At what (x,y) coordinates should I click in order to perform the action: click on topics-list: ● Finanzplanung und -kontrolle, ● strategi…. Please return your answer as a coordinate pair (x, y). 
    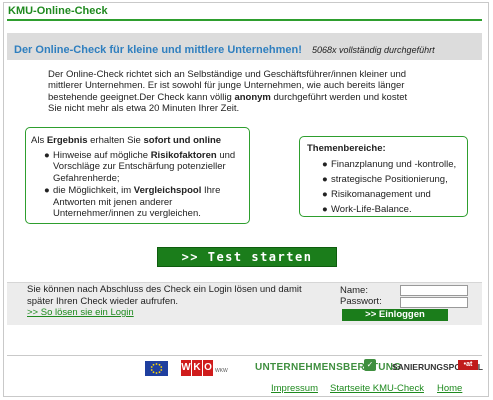
    Looking at the image, I should click on (389, 187).